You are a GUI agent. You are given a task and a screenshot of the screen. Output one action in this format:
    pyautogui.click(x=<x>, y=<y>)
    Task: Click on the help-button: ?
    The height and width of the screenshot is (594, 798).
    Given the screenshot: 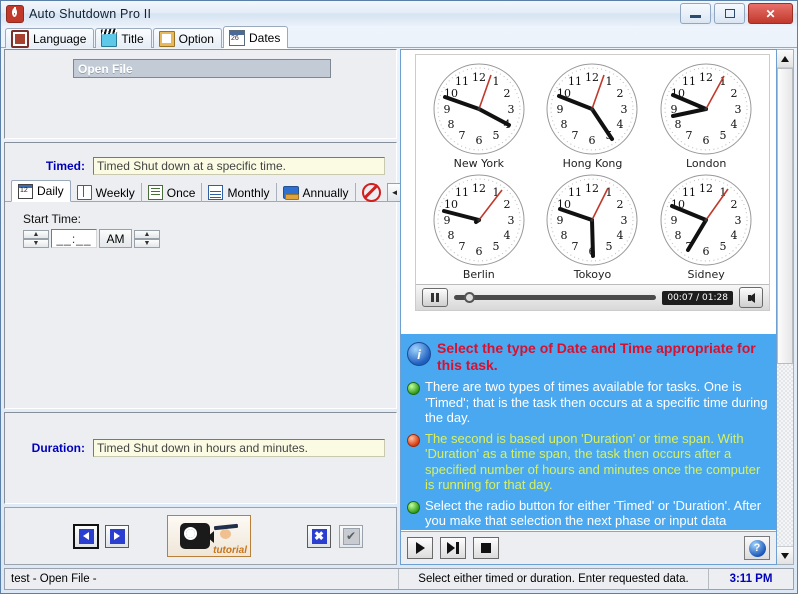 What is the action you would take?
    pyautogui.click(x=757, y=548)
    